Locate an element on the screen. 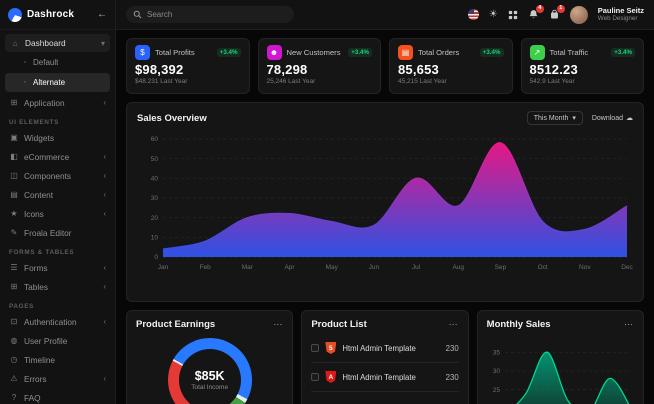 This screenshot has height=404, width=654. svg-text: 10 is located at coordinates (155, 238).